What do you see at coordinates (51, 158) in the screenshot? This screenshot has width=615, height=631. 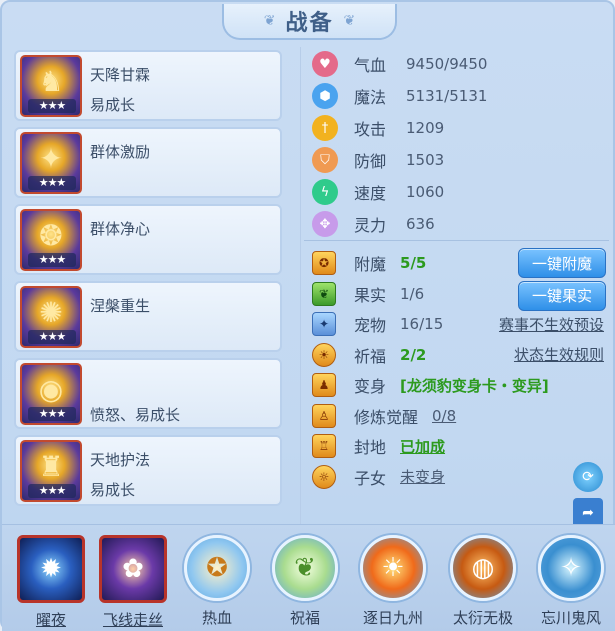 I see `skill-glyph-icon: ✦` at bounding box center [51, 158].